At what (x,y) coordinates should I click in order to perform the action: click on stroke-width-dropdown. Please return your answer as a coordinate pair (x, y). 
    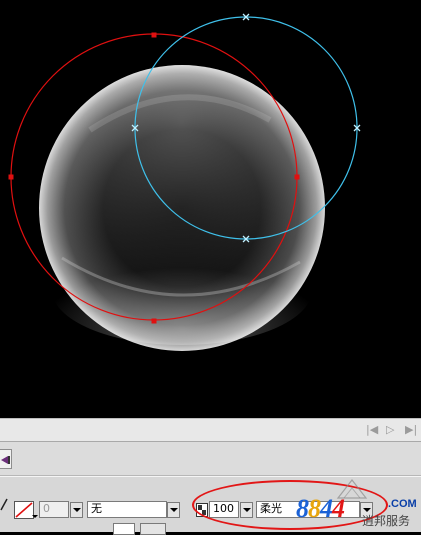
    Looking at the image, I should click on (76, 510).